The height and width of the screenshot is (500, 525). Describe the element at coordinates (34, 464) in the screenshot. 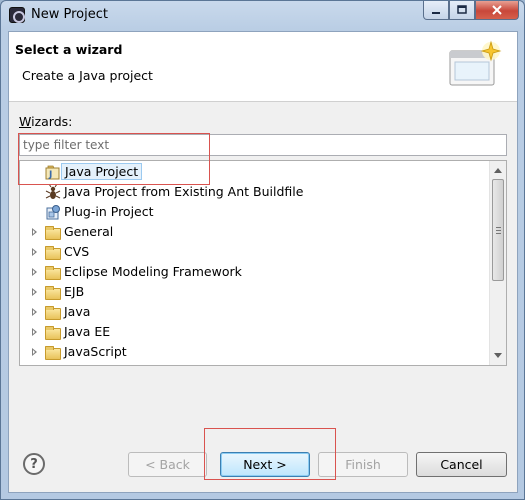

I see `help-button: ?` at that location.